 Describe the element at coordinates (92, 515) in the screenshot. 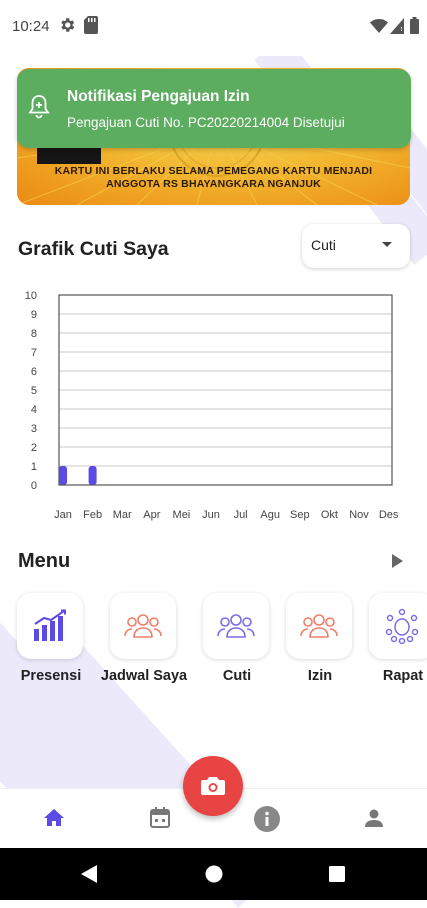

I see `chart-x-tick-label: Feb` at that location.